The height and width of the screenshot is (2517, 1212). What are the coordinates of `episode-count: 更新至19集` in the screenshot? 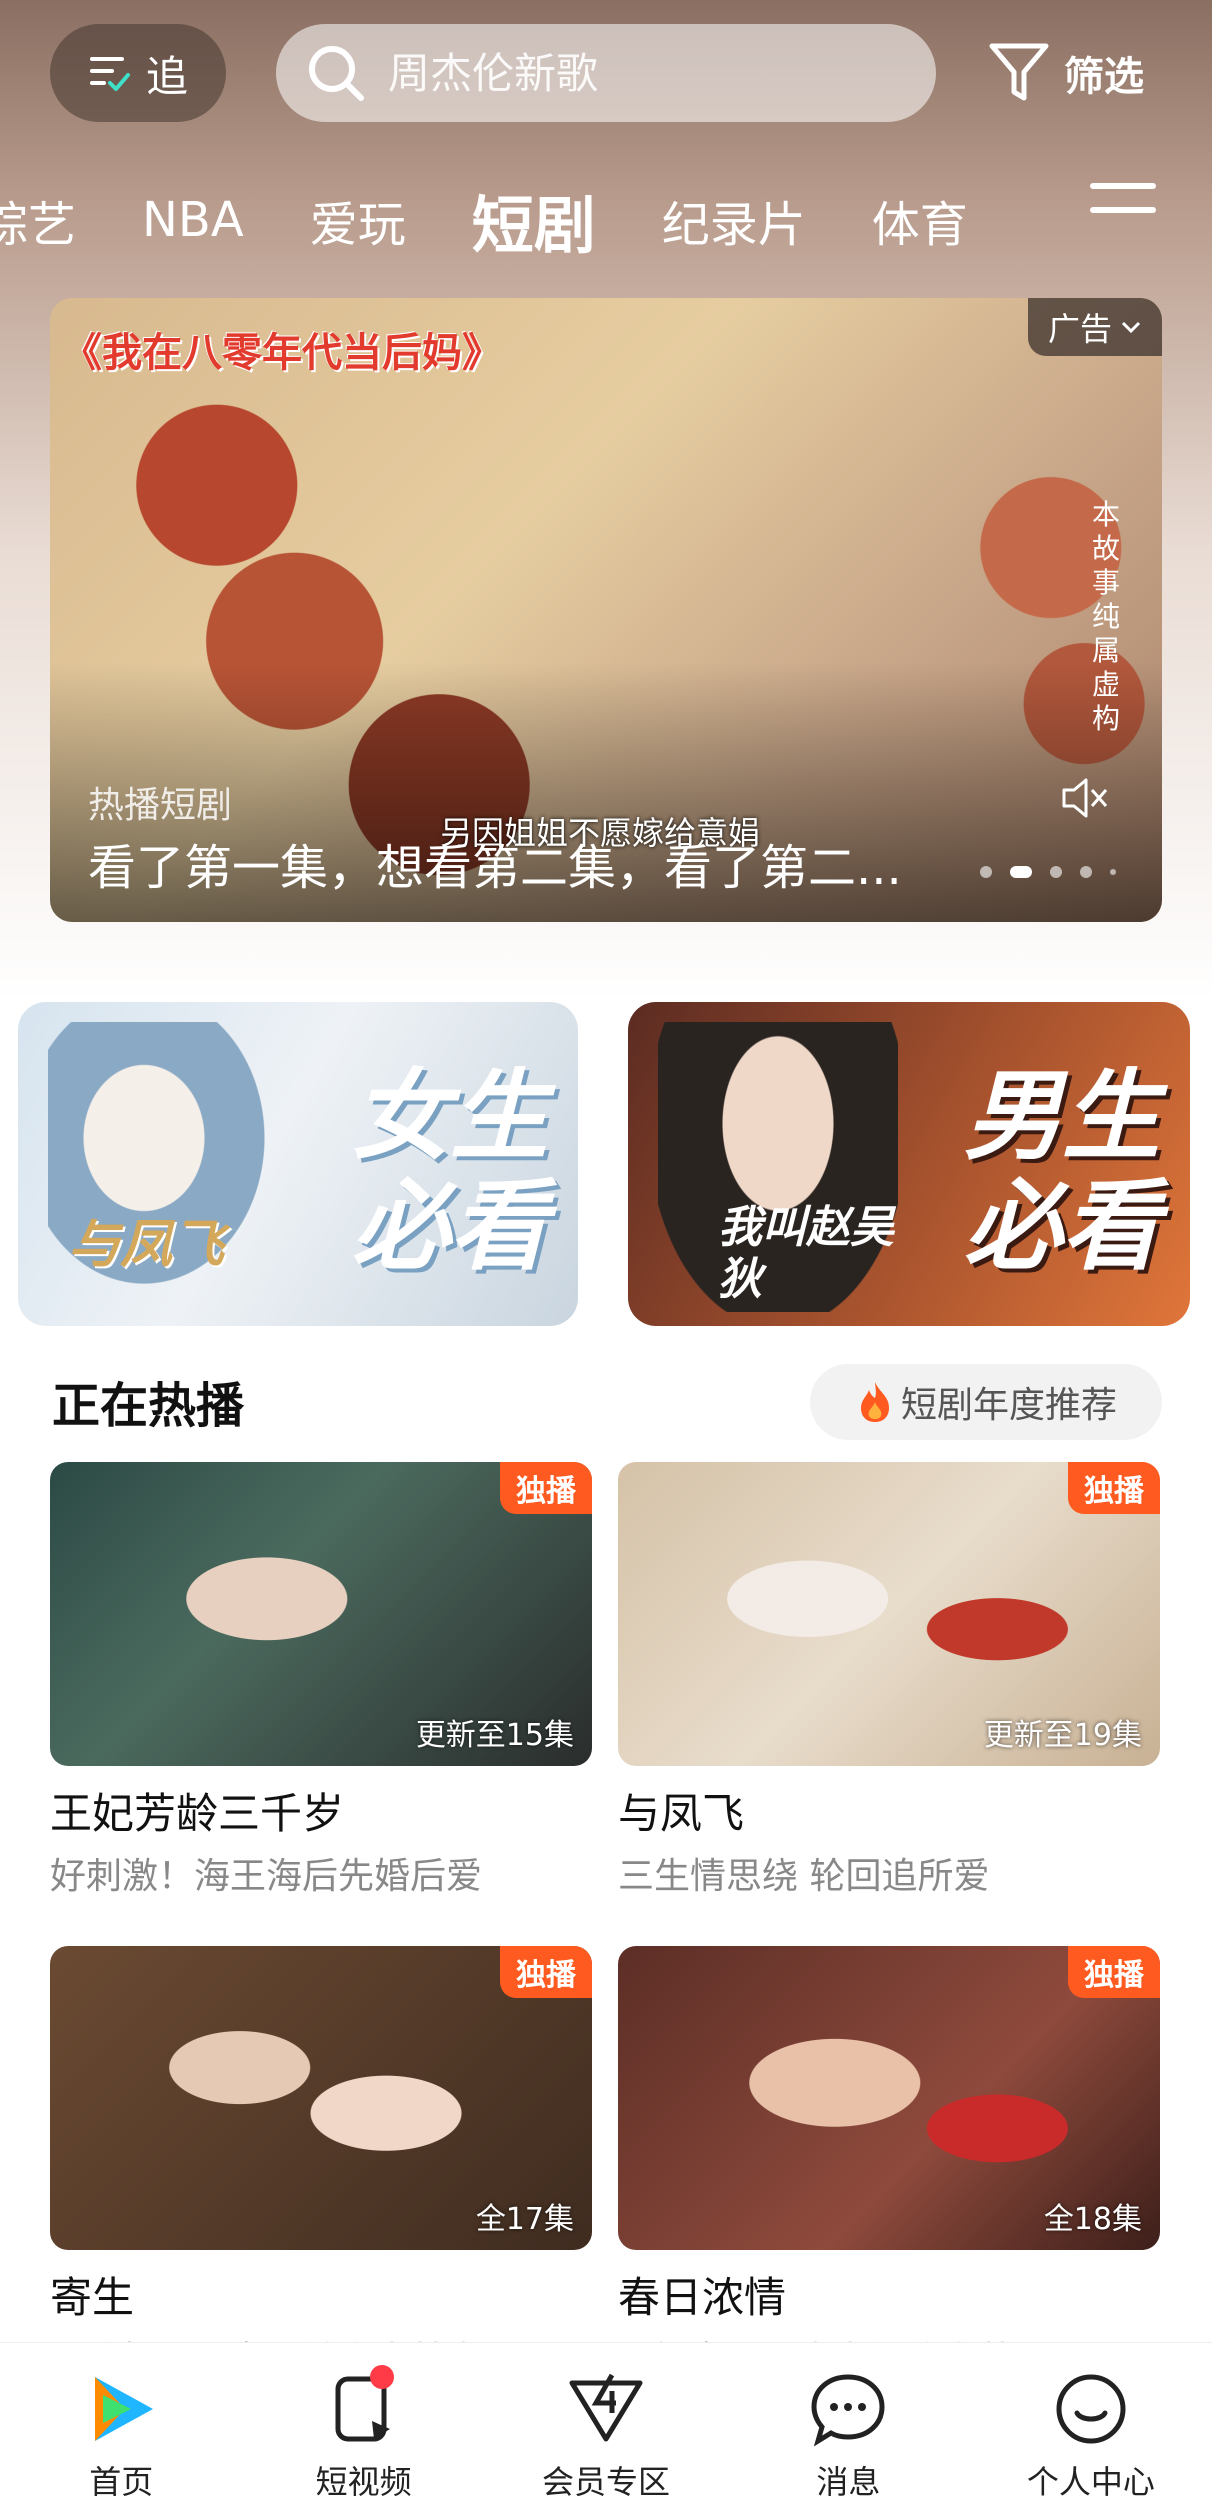 It's located at (1062, 1735).